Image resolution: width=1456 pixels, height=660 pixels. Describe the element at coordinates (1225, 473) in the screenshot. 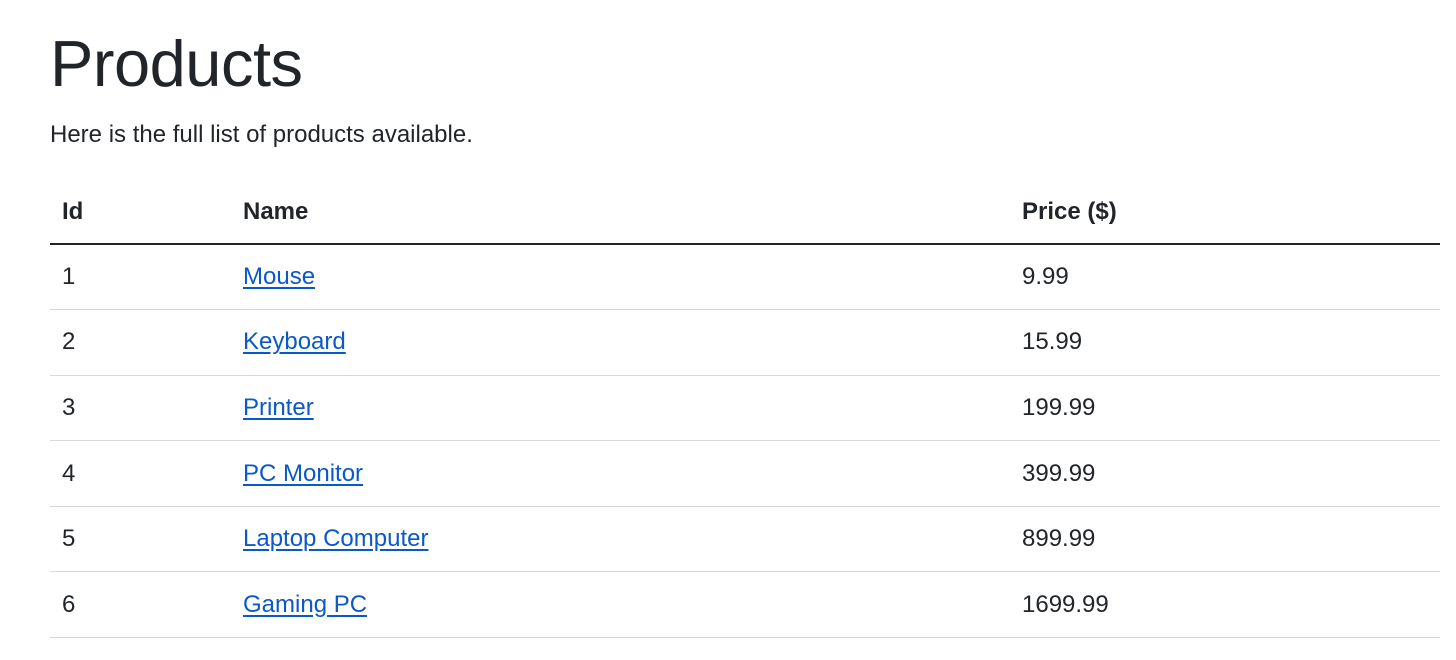

I see `cell-price: 399.99` at that location.